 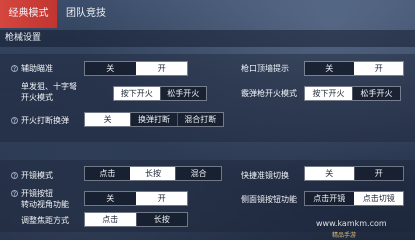 I want to click on scope-mode-hold-option: 长按, so click(x=152, y=173).